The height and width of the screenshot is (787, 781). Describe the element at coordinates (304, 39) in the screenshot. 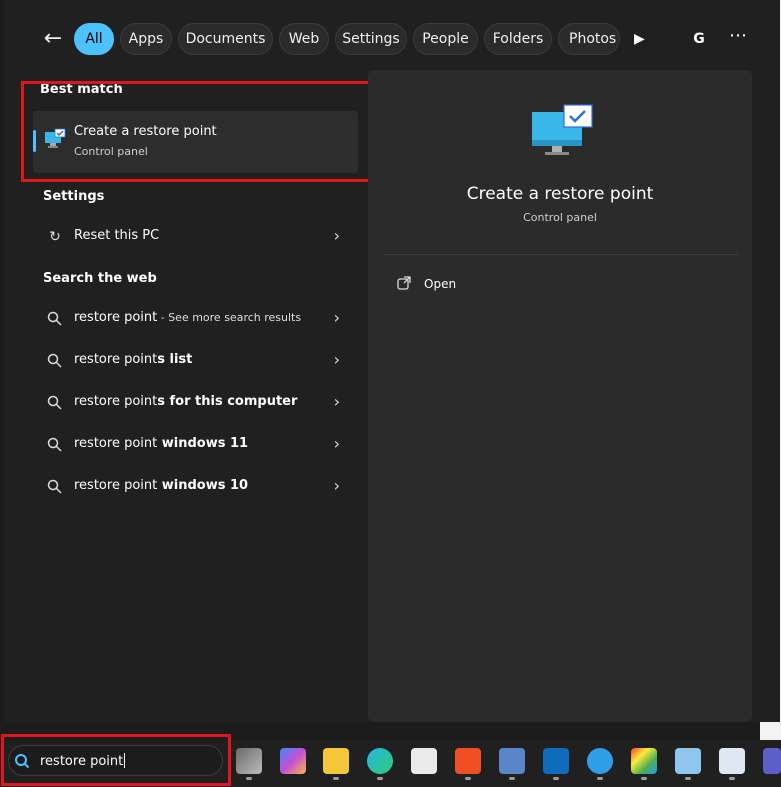

I see `filter-chip-web: Web` at that location.